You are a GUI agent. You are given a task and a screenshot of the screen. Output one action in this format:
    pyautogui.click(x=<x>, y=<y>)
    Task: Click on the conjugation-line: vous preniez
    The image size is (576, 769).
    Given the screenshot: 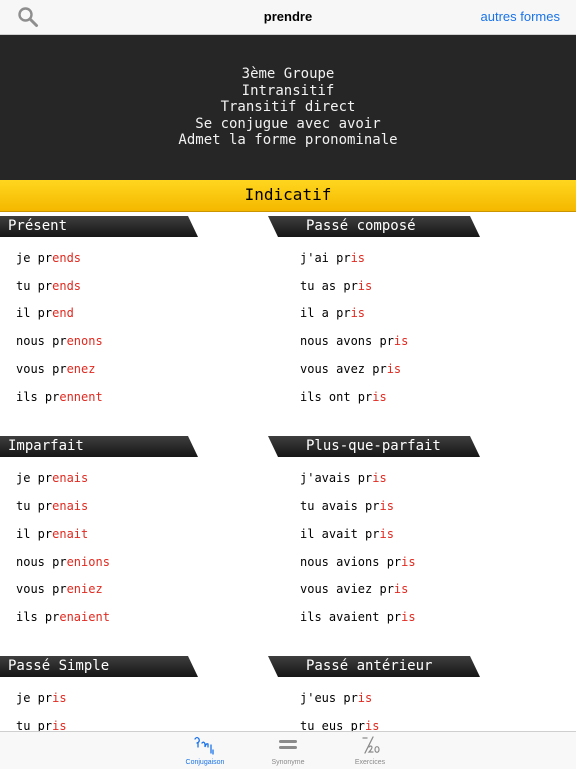 What is the action you would take?
    pyautogui.click(x=59, y=589)
    